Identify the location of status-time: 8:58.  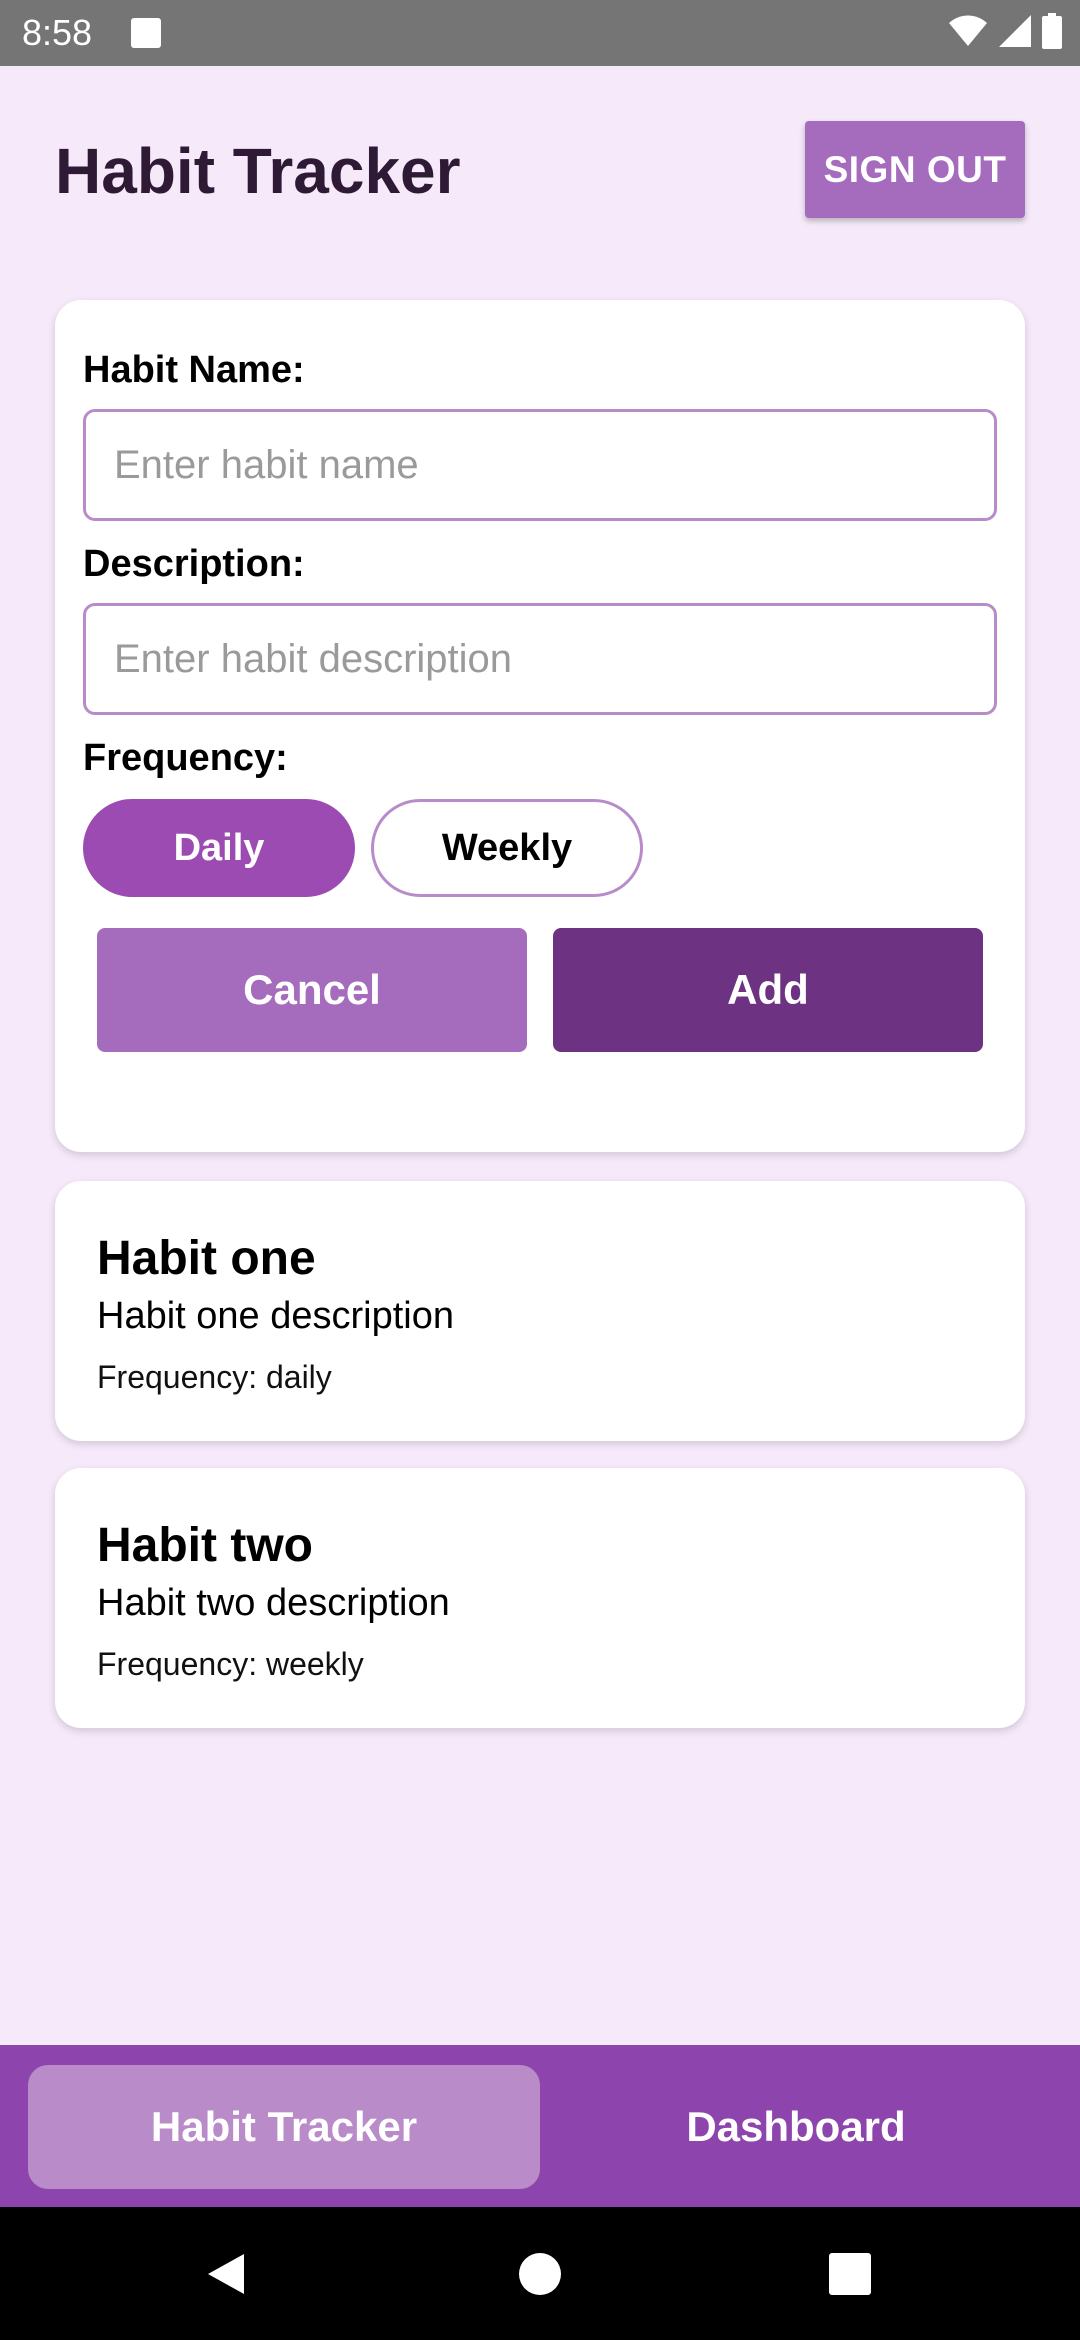
(57, 32).